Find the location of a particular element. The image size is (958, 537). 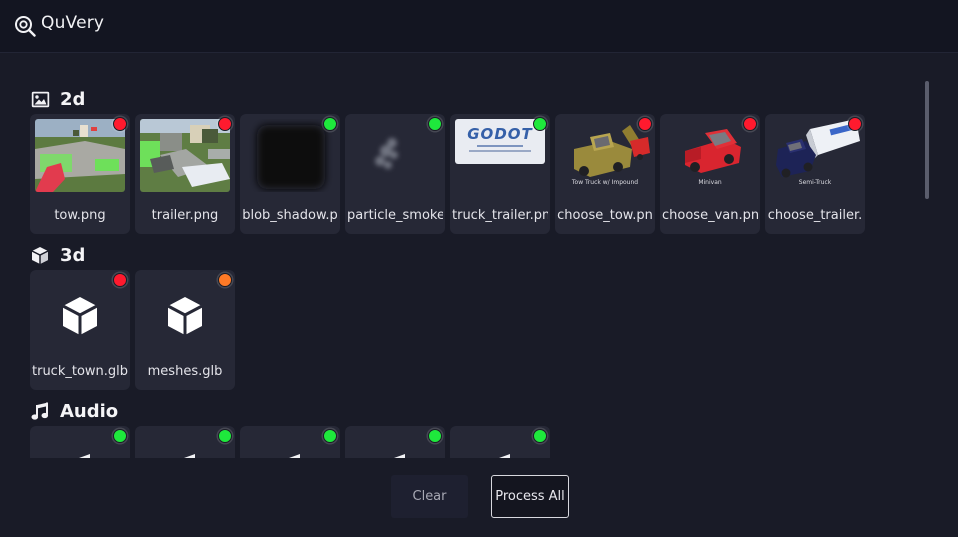

process-all-button: Process All is located at coordinates (530, 496).